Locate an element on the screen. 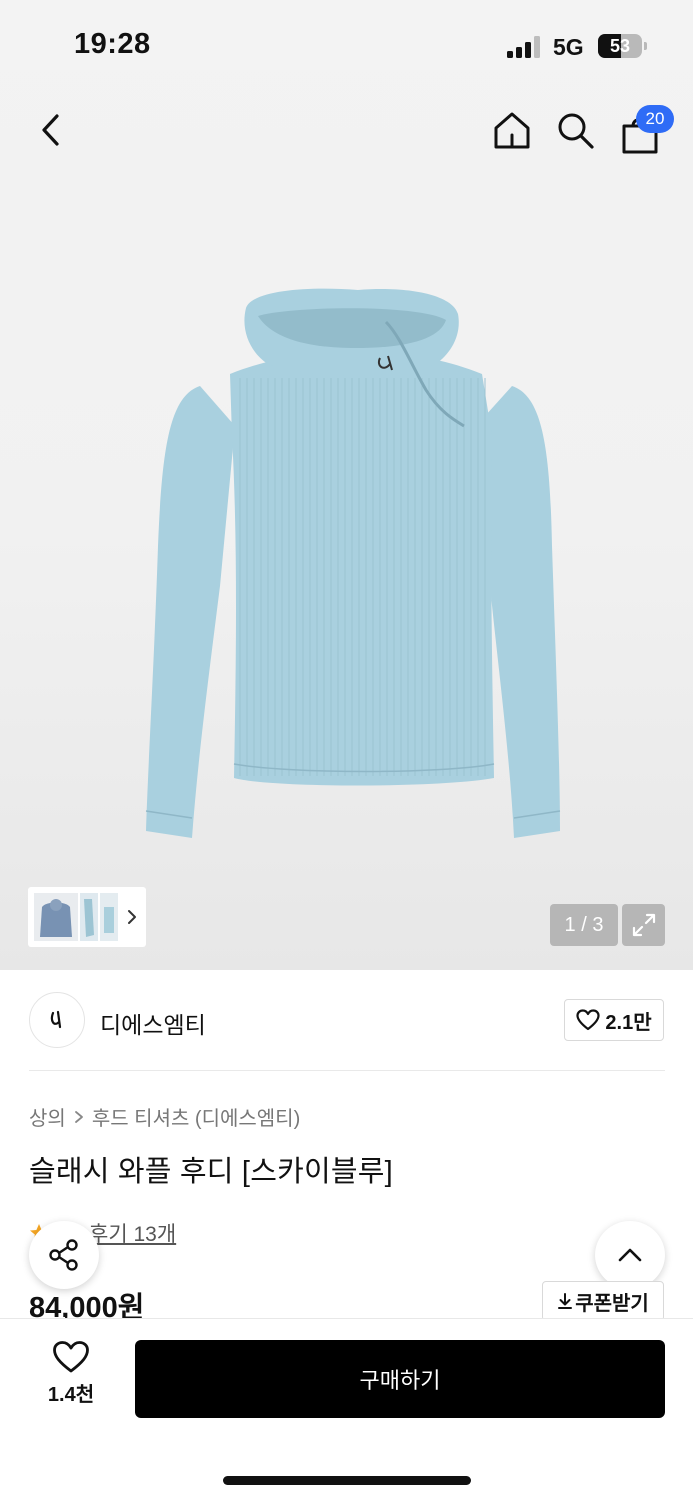  expand-icon is located at coordinates (643, 925).